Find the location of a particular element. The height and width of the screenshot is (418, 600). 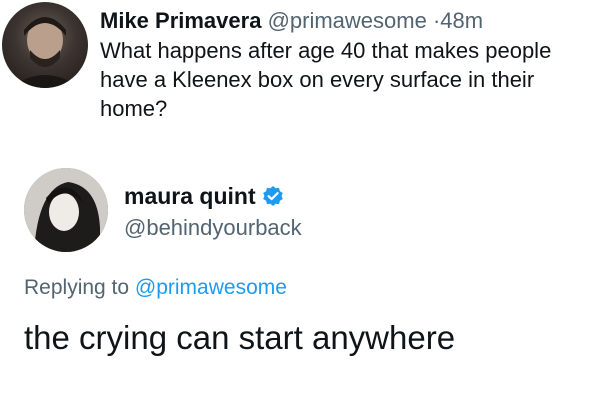

replying-to-line: Replying to @primawesome is located at coordinates (155, 288).